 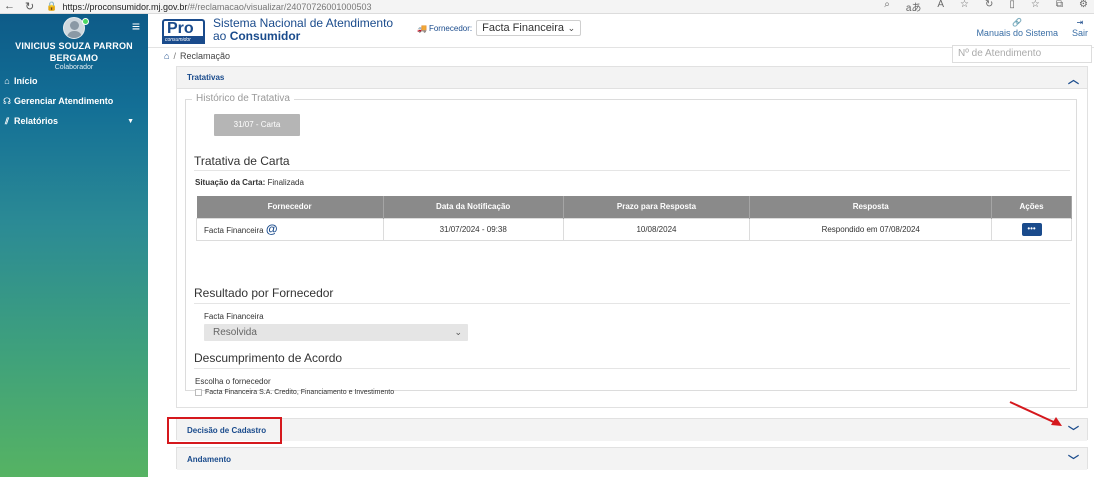 I want to click on situacao-value: Finalizada, so click(x=285, y=182).